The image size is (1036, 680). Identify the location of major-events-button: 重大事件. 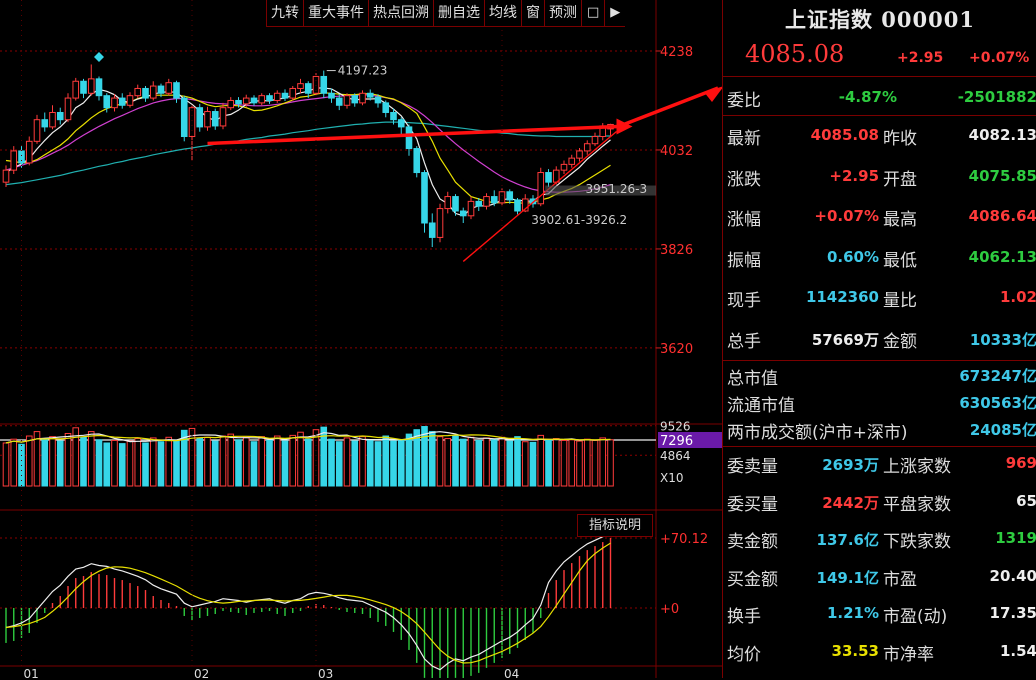
(335, 13).